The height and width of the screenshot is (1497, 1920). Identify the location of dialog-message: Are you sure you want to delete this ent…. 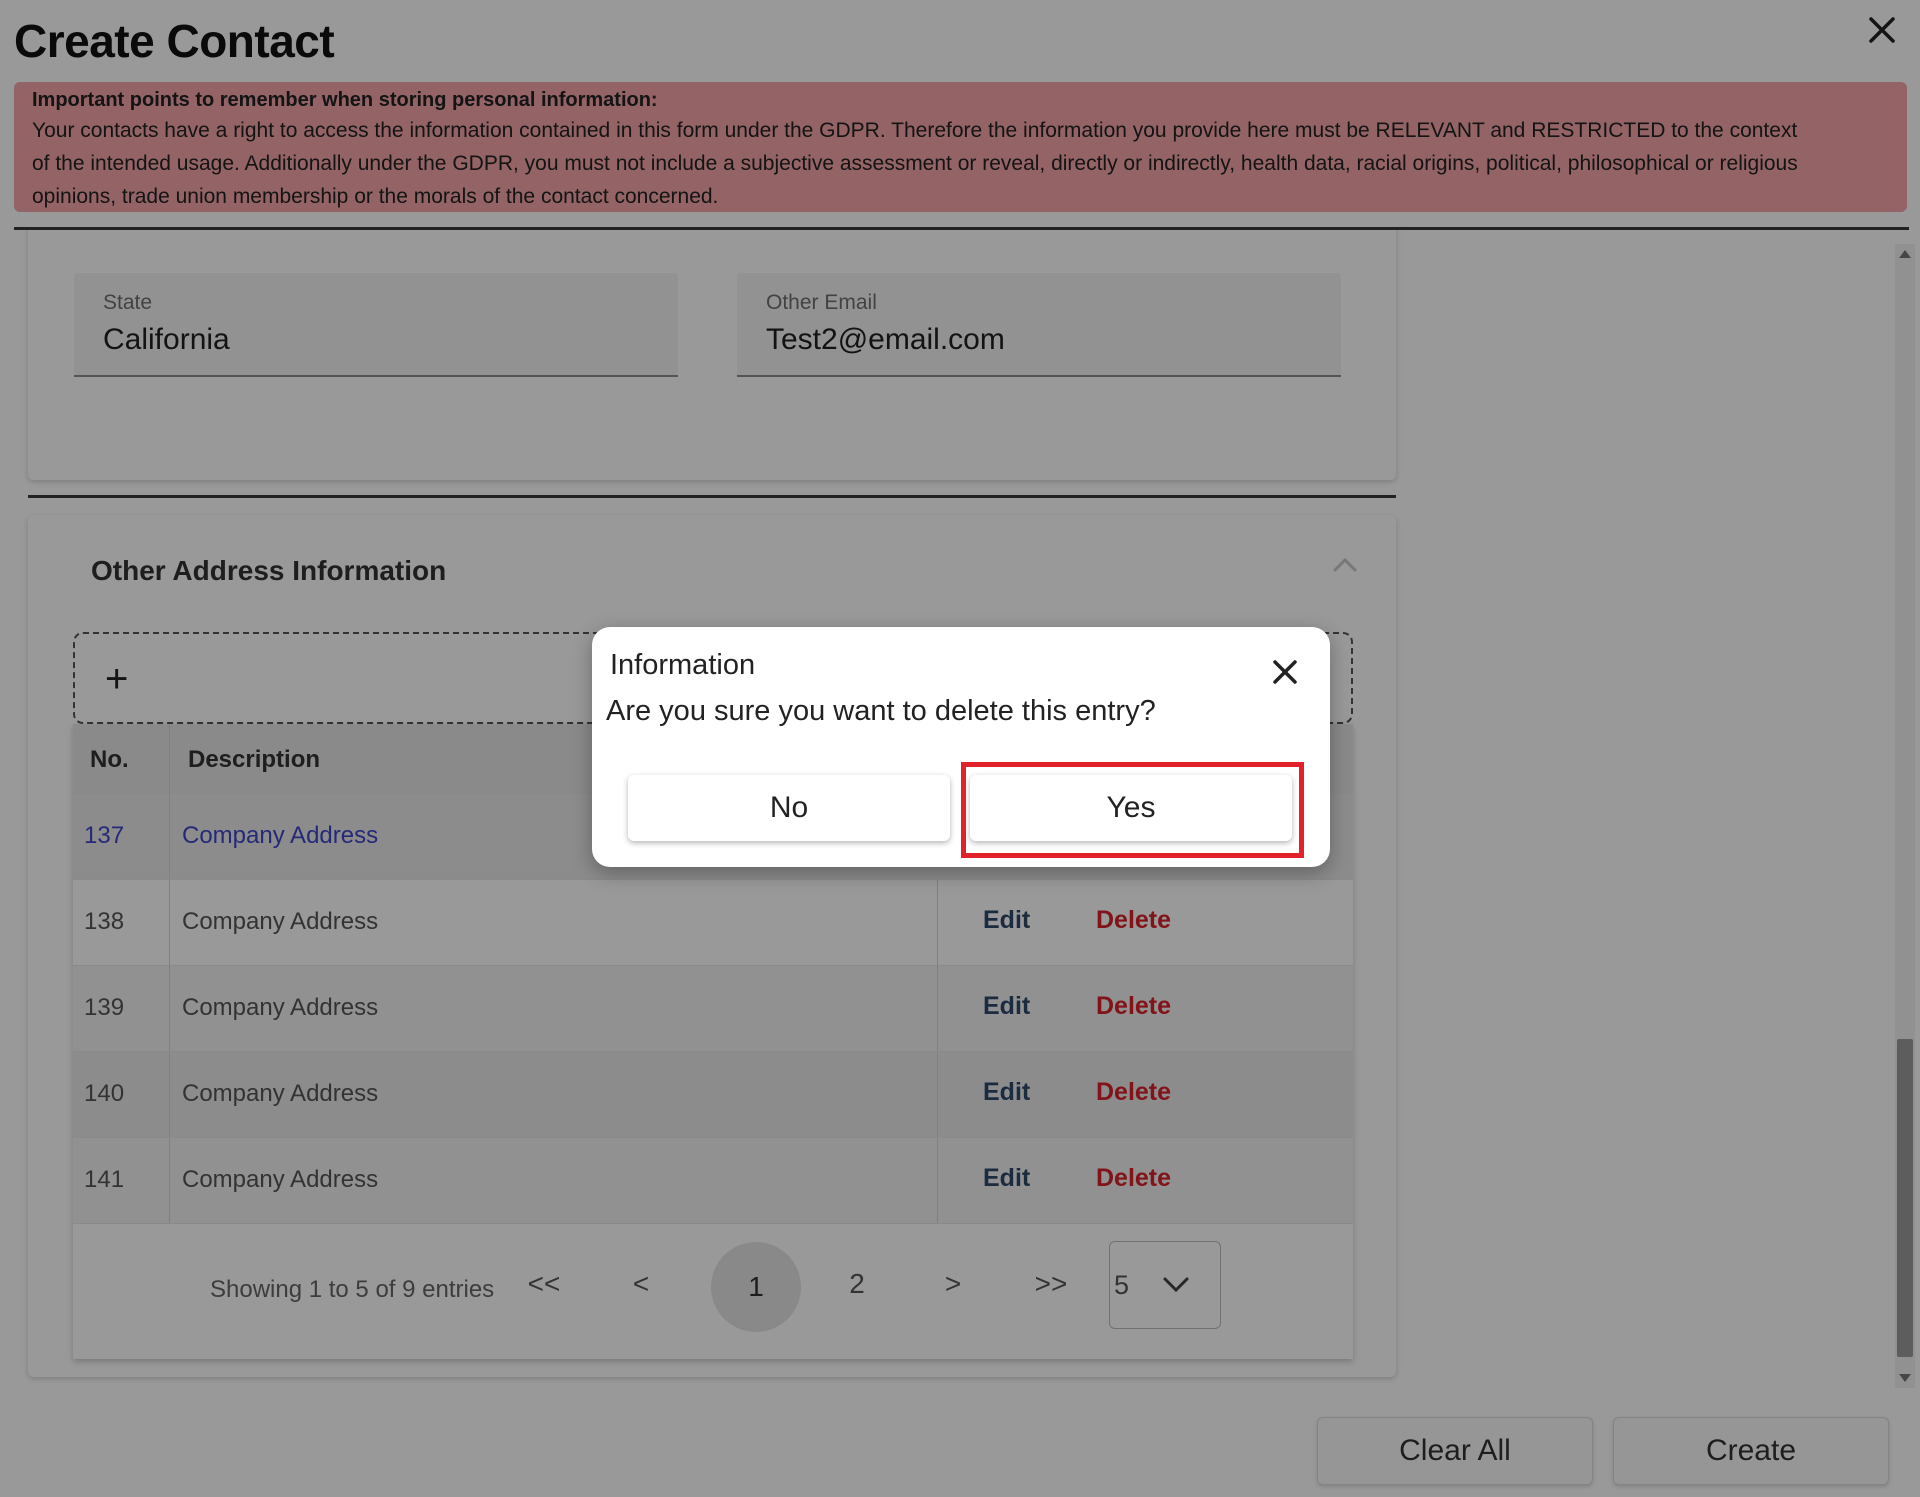
(881, 711).